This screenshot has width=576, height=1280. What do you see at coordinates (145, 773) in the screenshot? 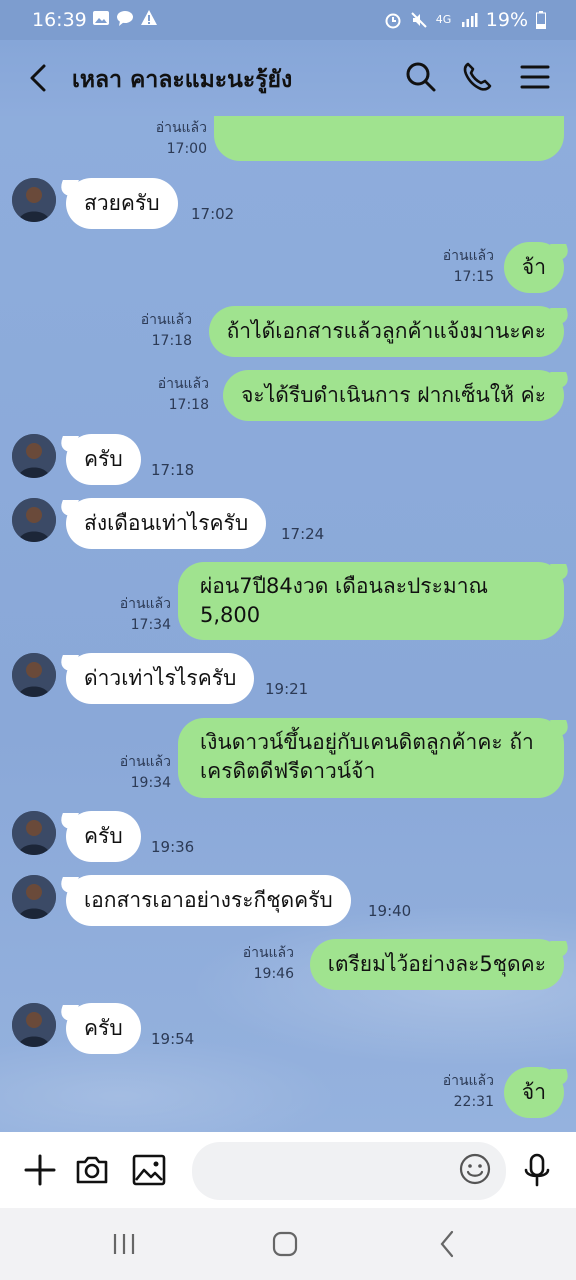
I see `message-meta: อ่านแล้ว 19:34` at bounding box center [145, 773].